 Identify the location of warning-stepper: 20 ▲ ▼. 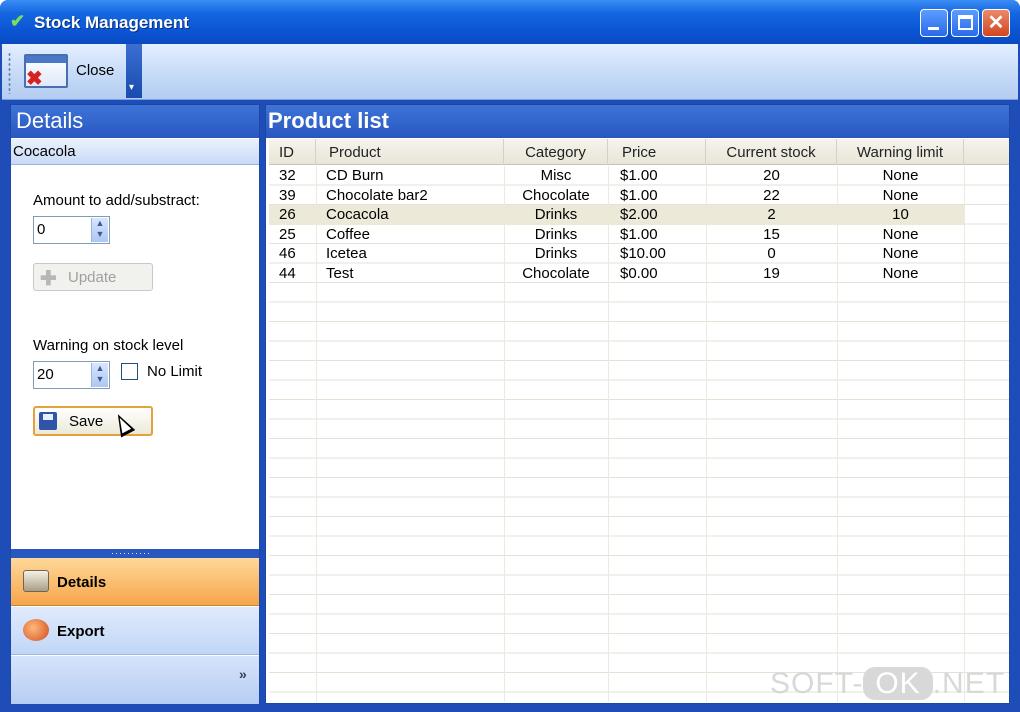
(71, 375).